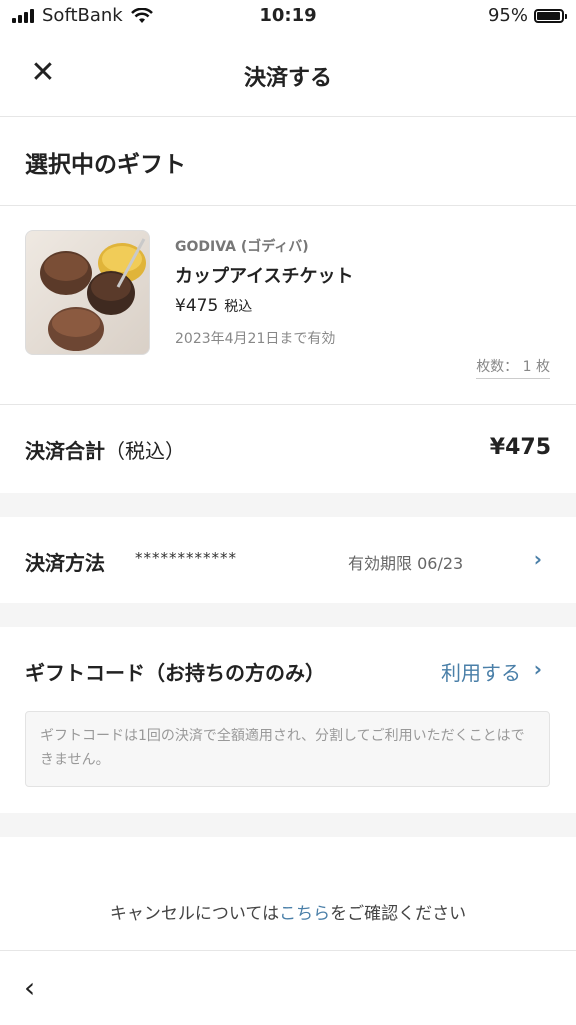 This screenshot has height=1025, width=576. Describe the element at coordinates (238, 307) in the screenshot. I see `tax-label: 税込` at that location.